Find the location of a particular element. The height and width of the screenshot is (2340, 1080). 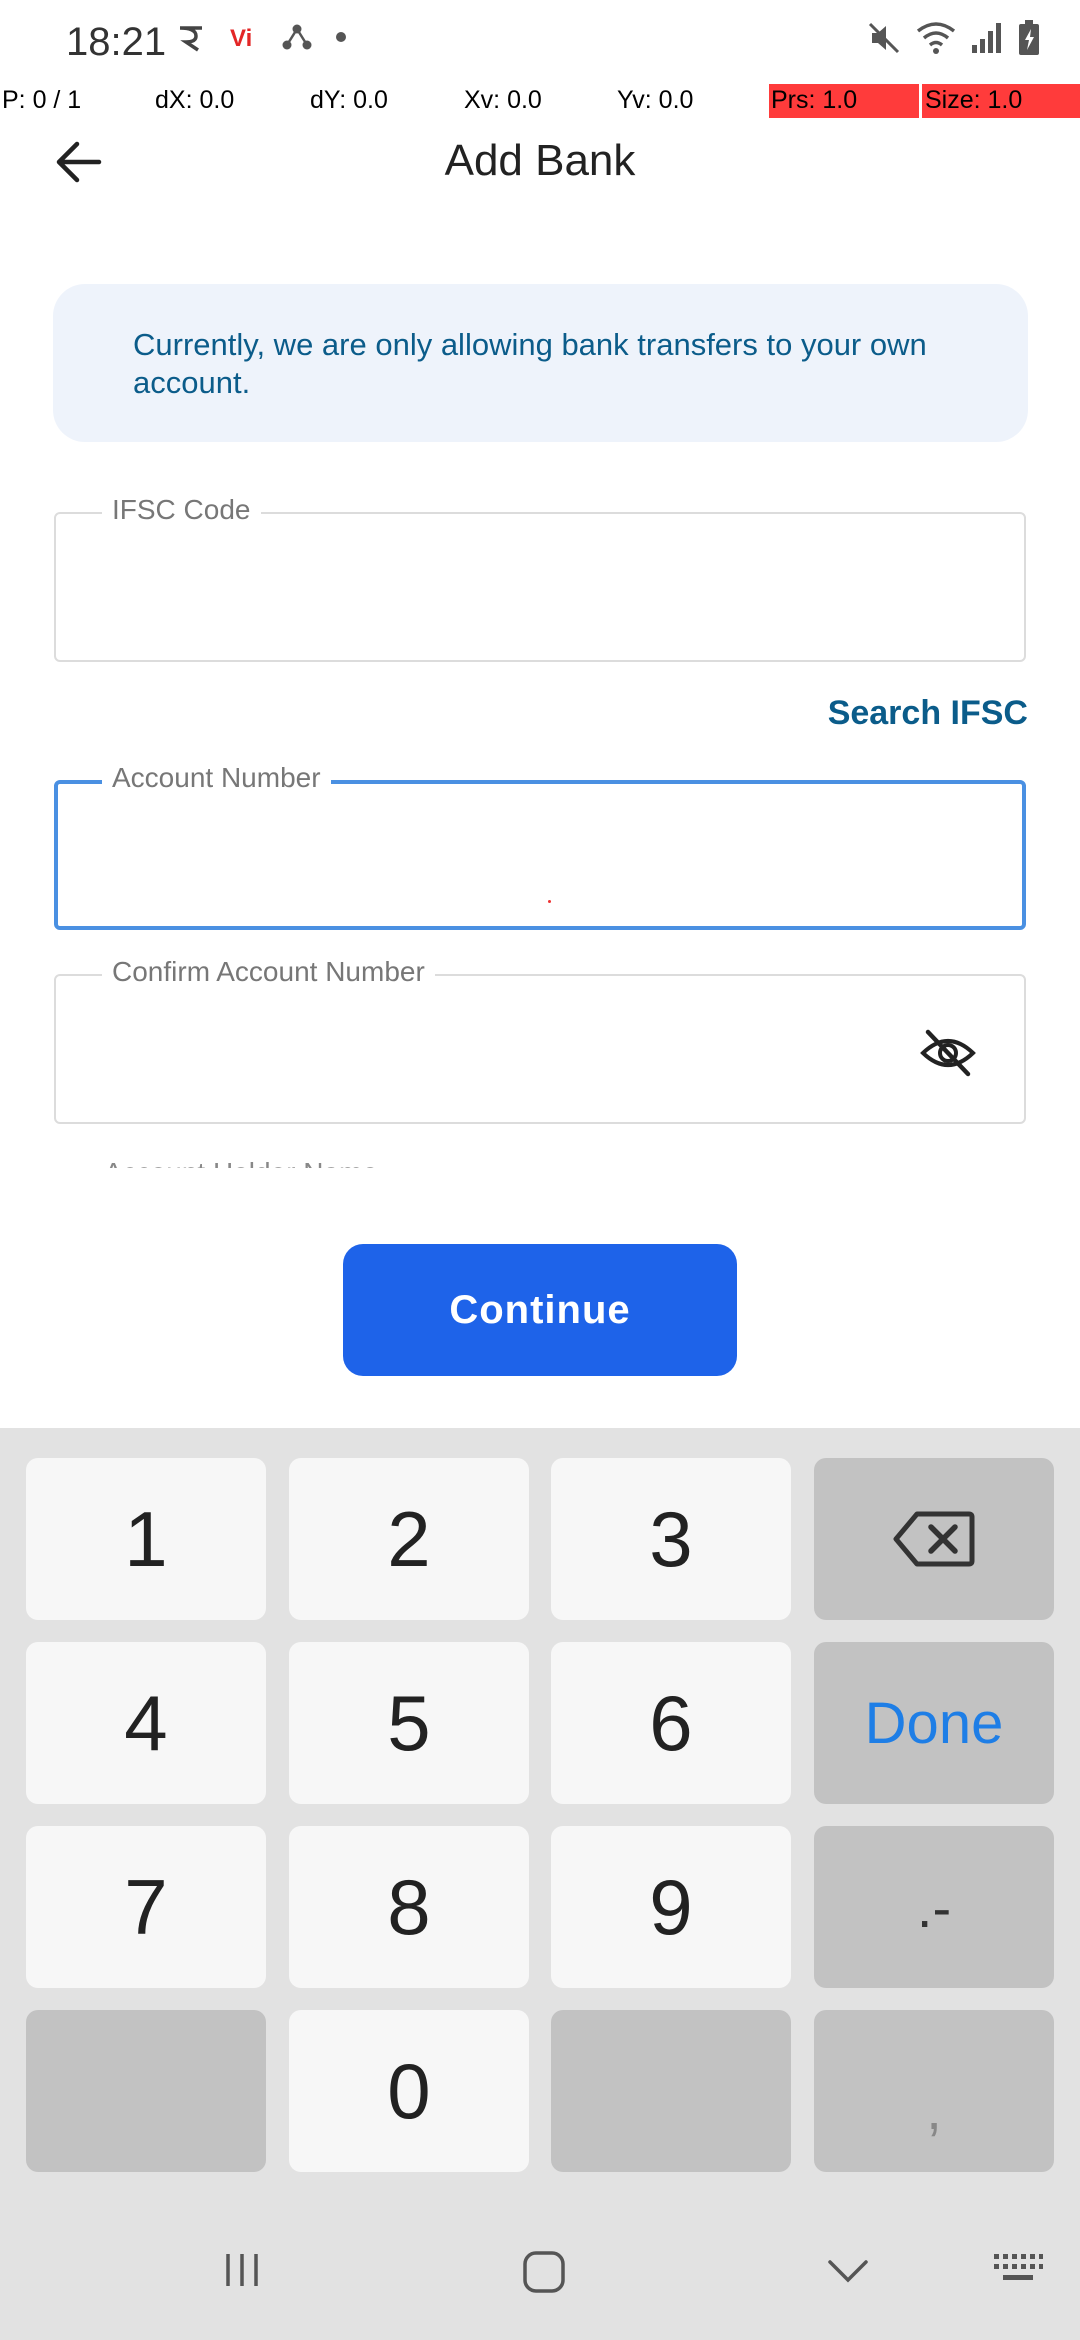

confirm-account-number-input is located at coordinates (500, 1051).